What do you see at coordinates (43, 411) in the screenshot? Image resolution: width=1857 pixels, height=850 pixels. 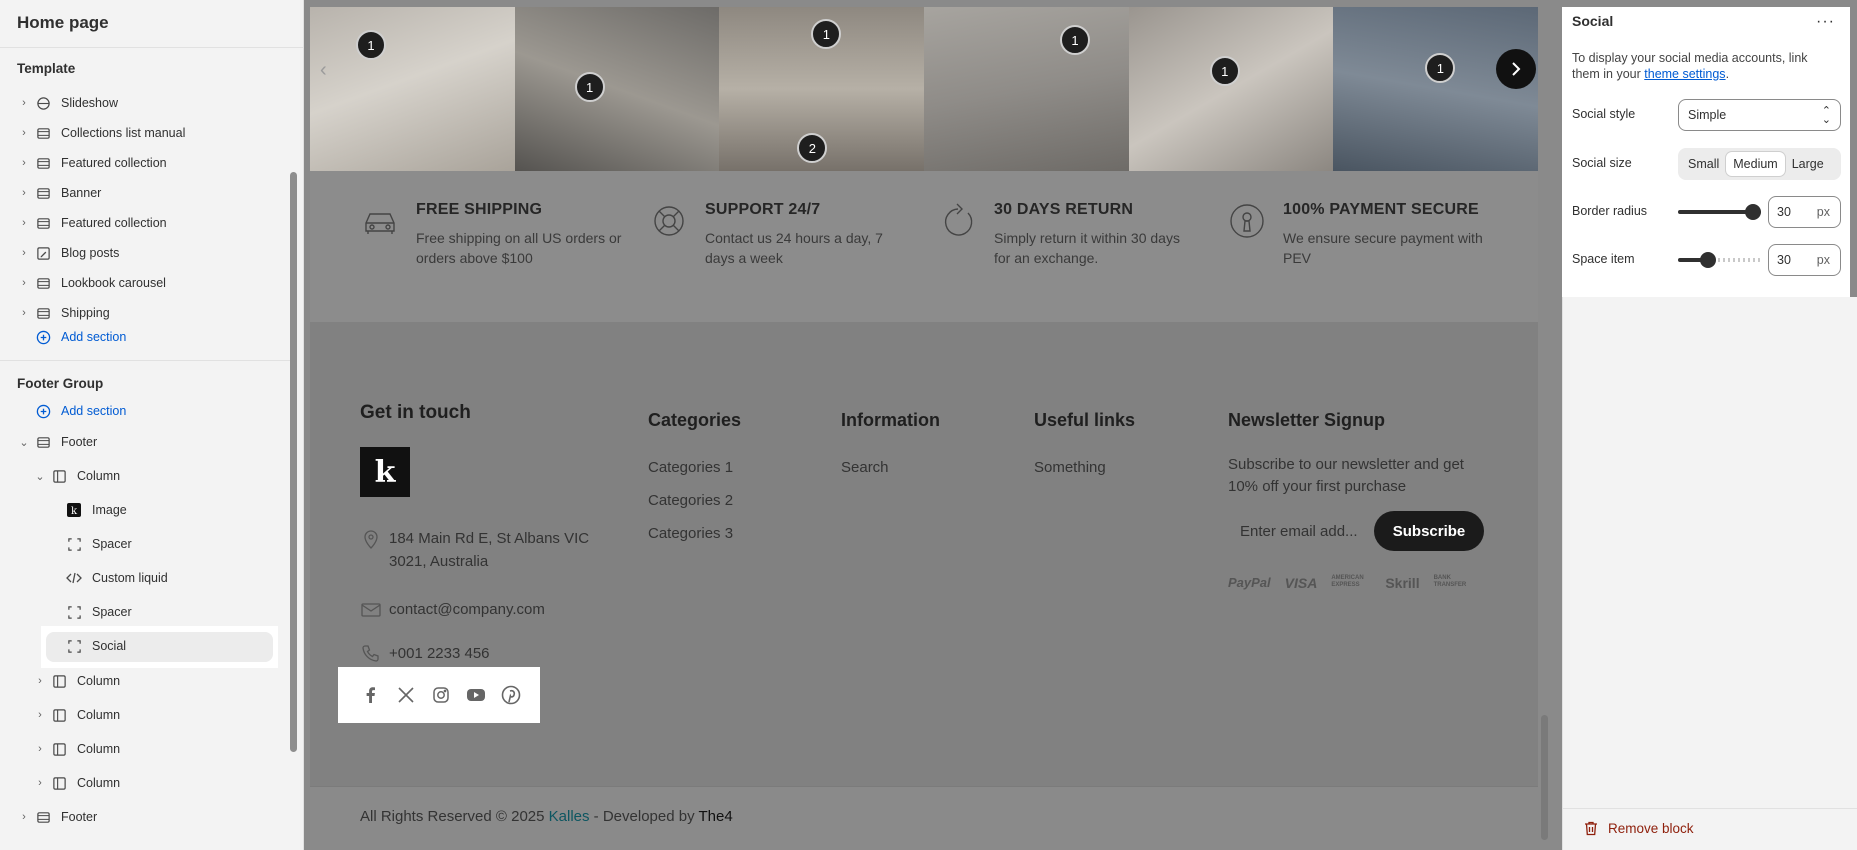 I see `plus-circle-icon` at bounding box center [43, 411].